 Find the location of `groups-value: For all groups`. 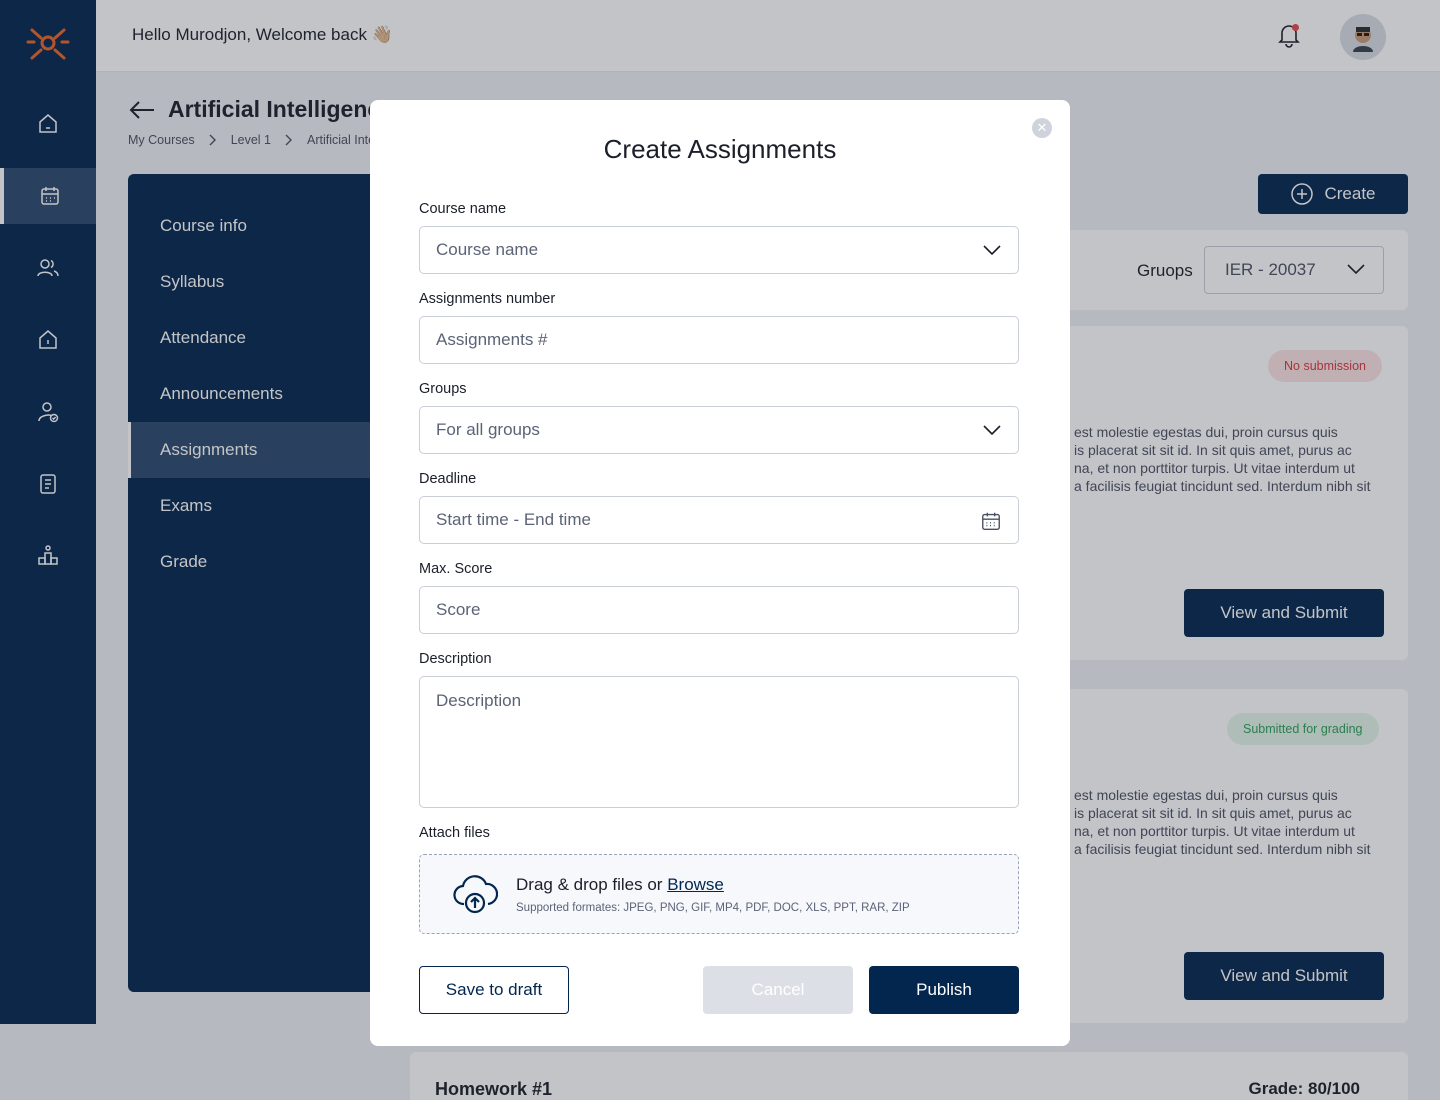

groups-value: For all groups is located at coordinates (488, 429).